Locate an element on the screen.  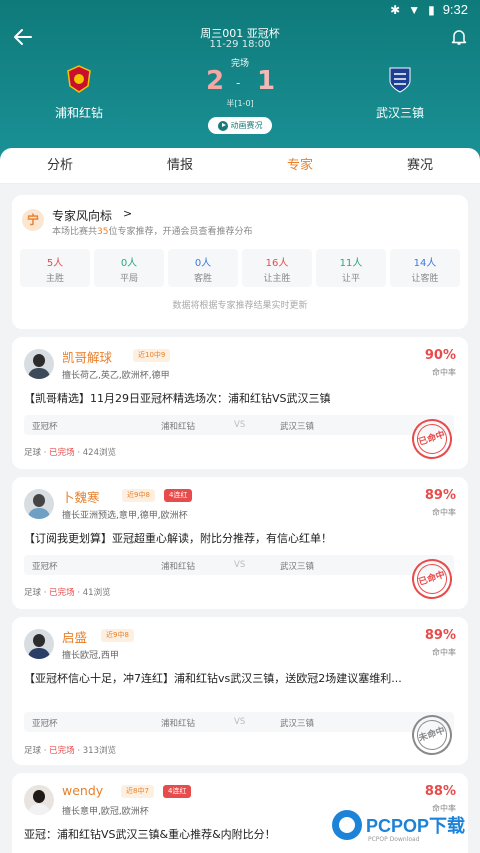
footer-views: 41浏览 is located at coordinates (96, 593).